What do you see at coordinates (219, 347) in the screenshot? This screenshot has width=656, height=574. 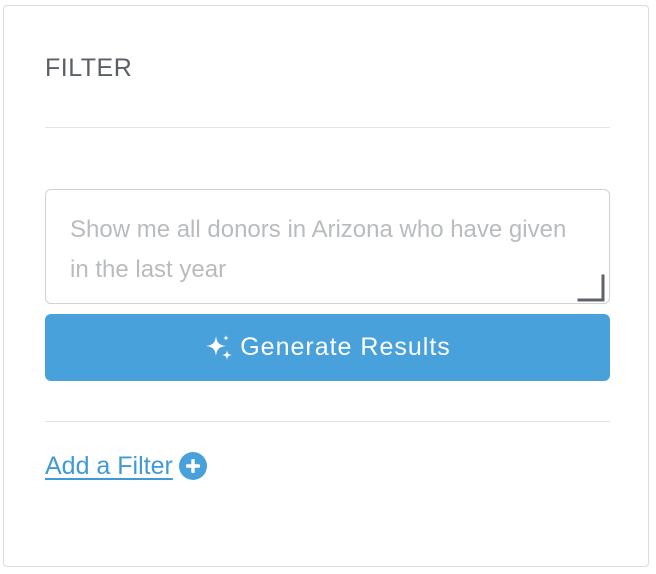 I see `sparkle-icon` at bounding box center [219, 347].